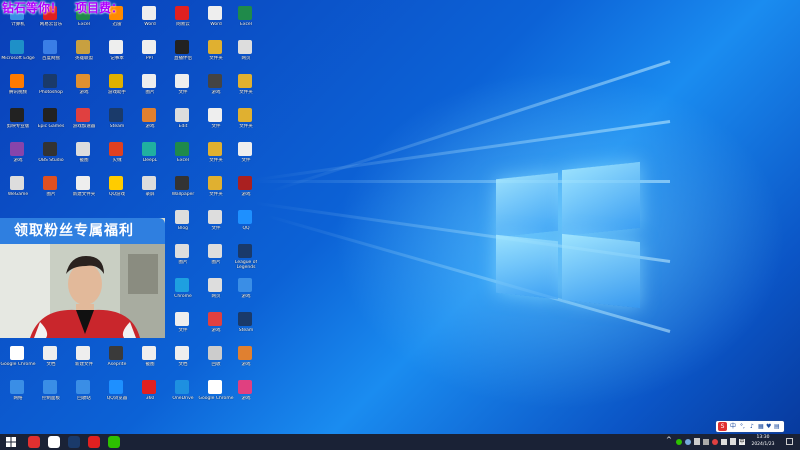 The width and height of the screenshot is (800, 450). What do you see at coordinates (51, 123) in the screenshot?
I see `desktop-icon: Epic Games` at bounding box center [51, 123].